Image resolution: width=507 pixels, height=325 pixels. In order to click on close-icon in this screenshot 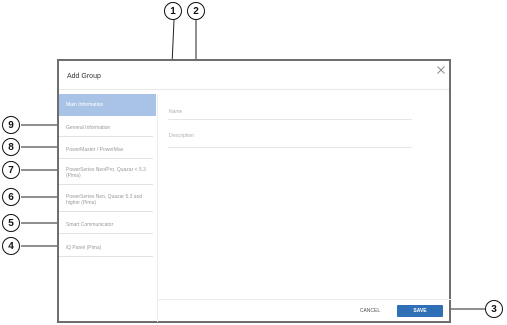, I will do `click(441, 70)`.